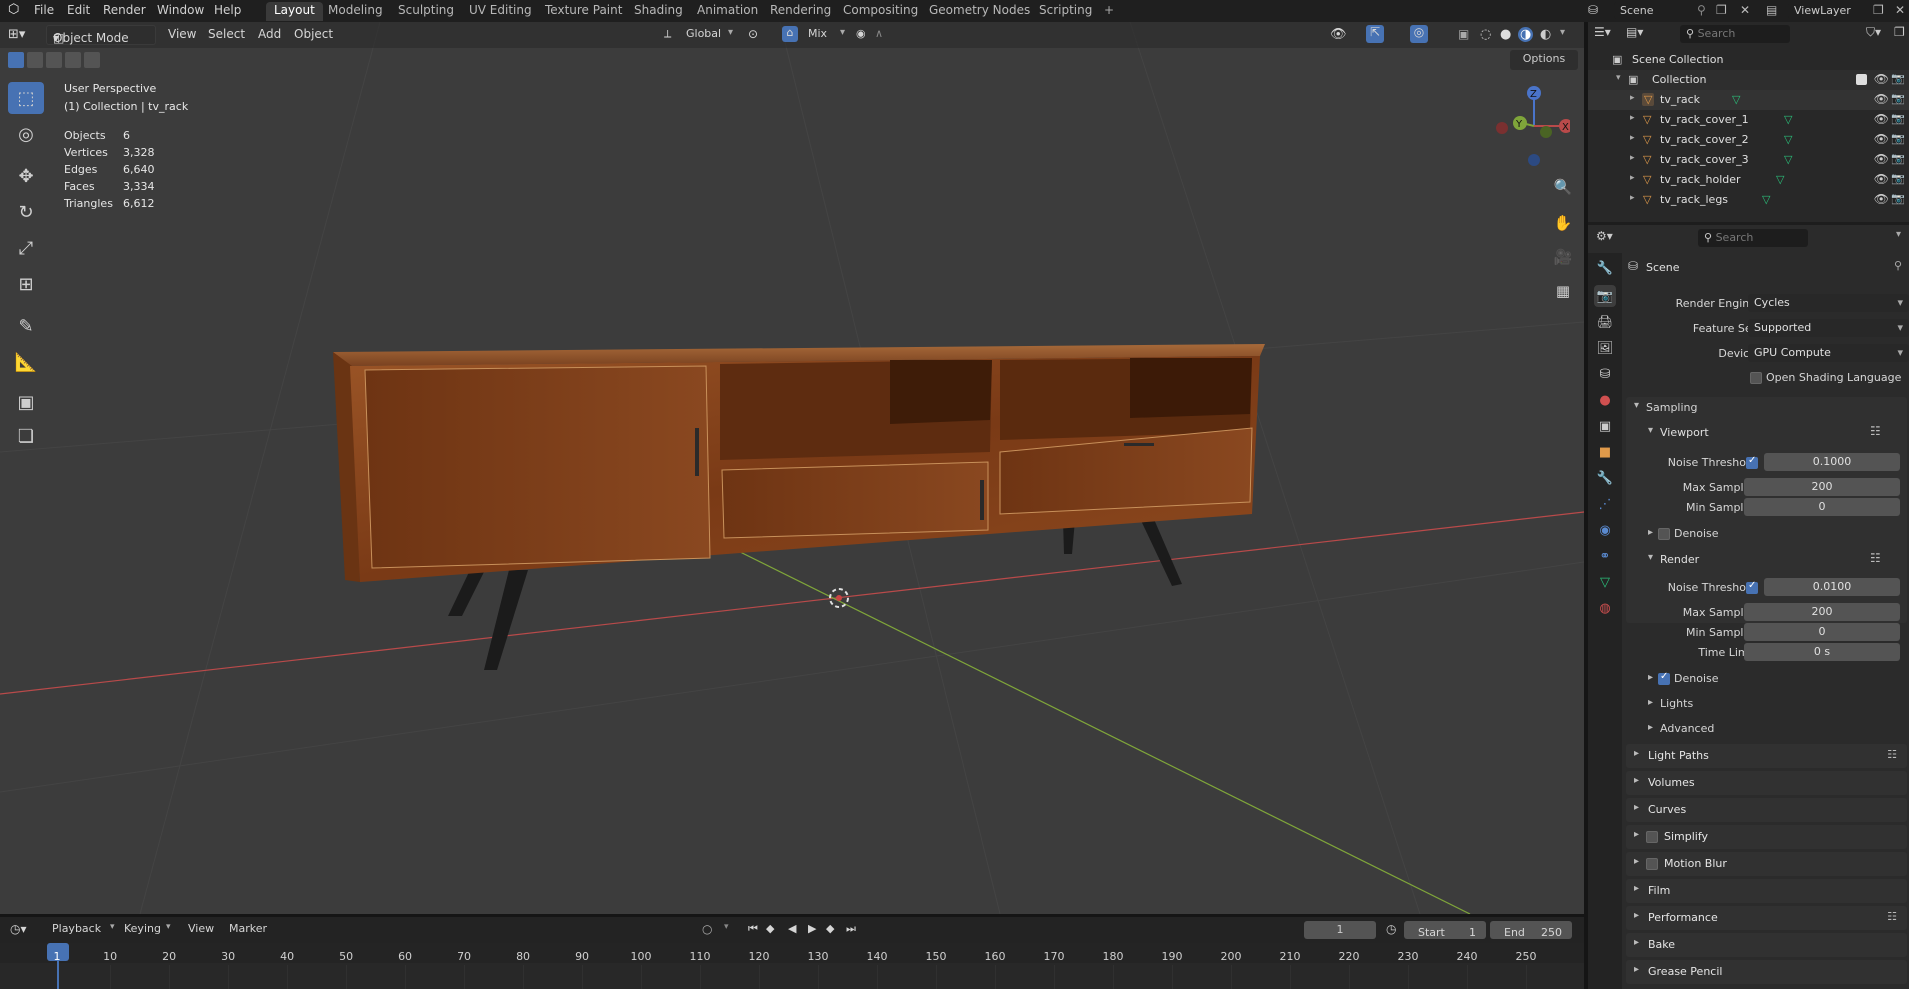  I want to click on falloff-icon: ∧, so click(879, 33).